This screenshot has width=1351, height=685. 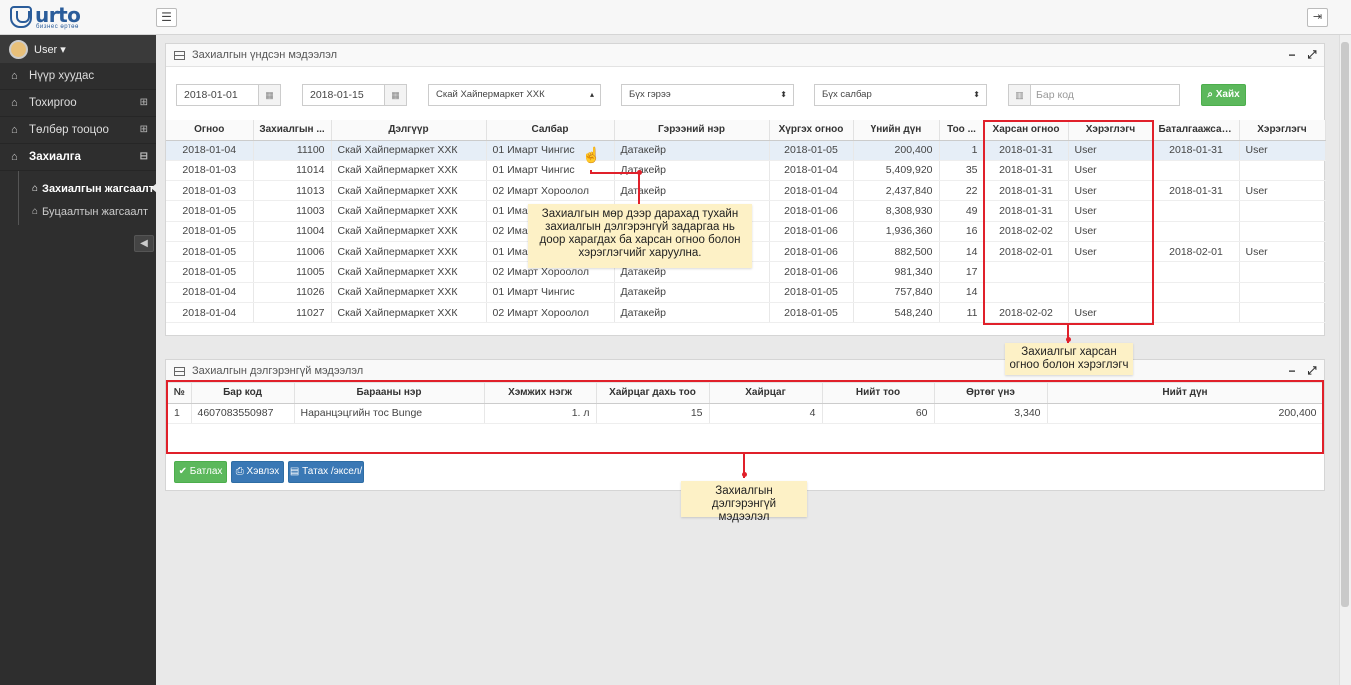 I want to click on urto-logo: urto бизнес өртөө, so click(x=56, y=16).